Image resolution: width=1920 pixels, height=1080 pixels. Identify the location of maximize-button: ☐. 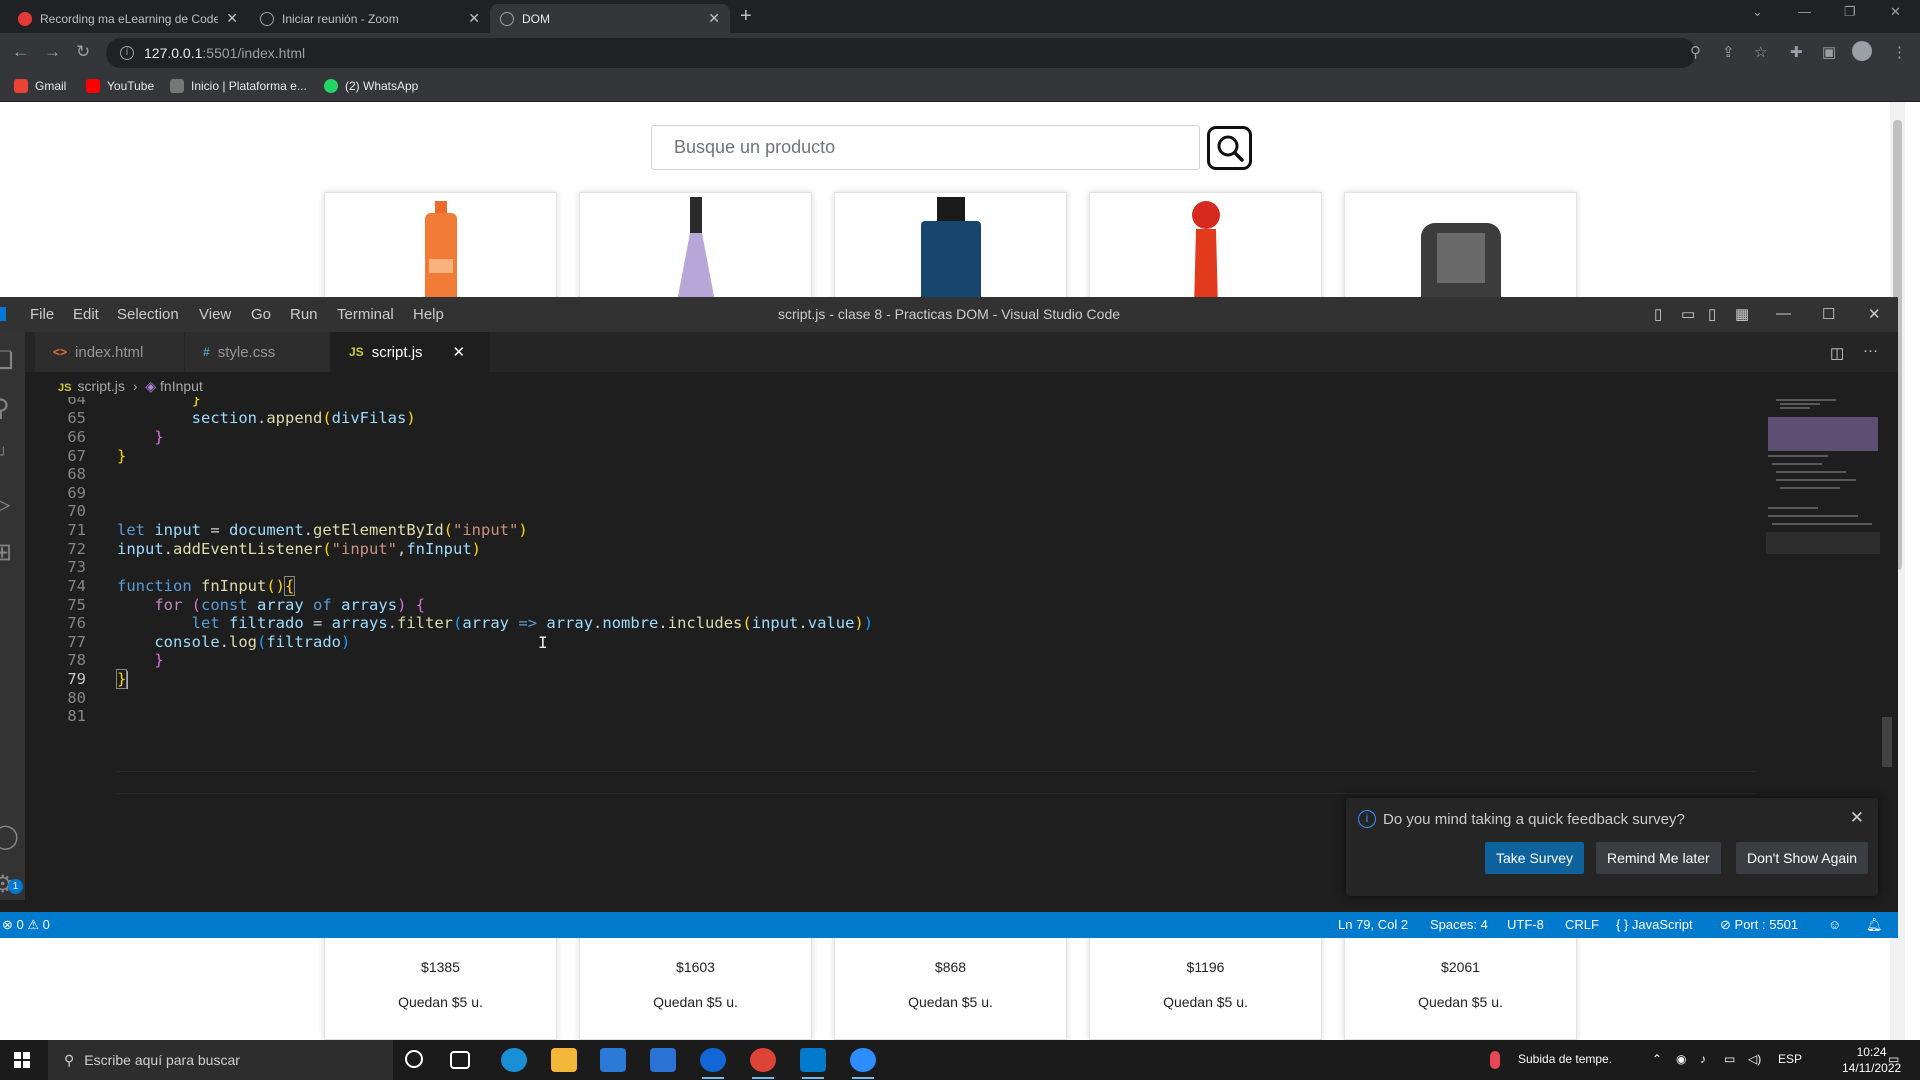
(1828, 314).